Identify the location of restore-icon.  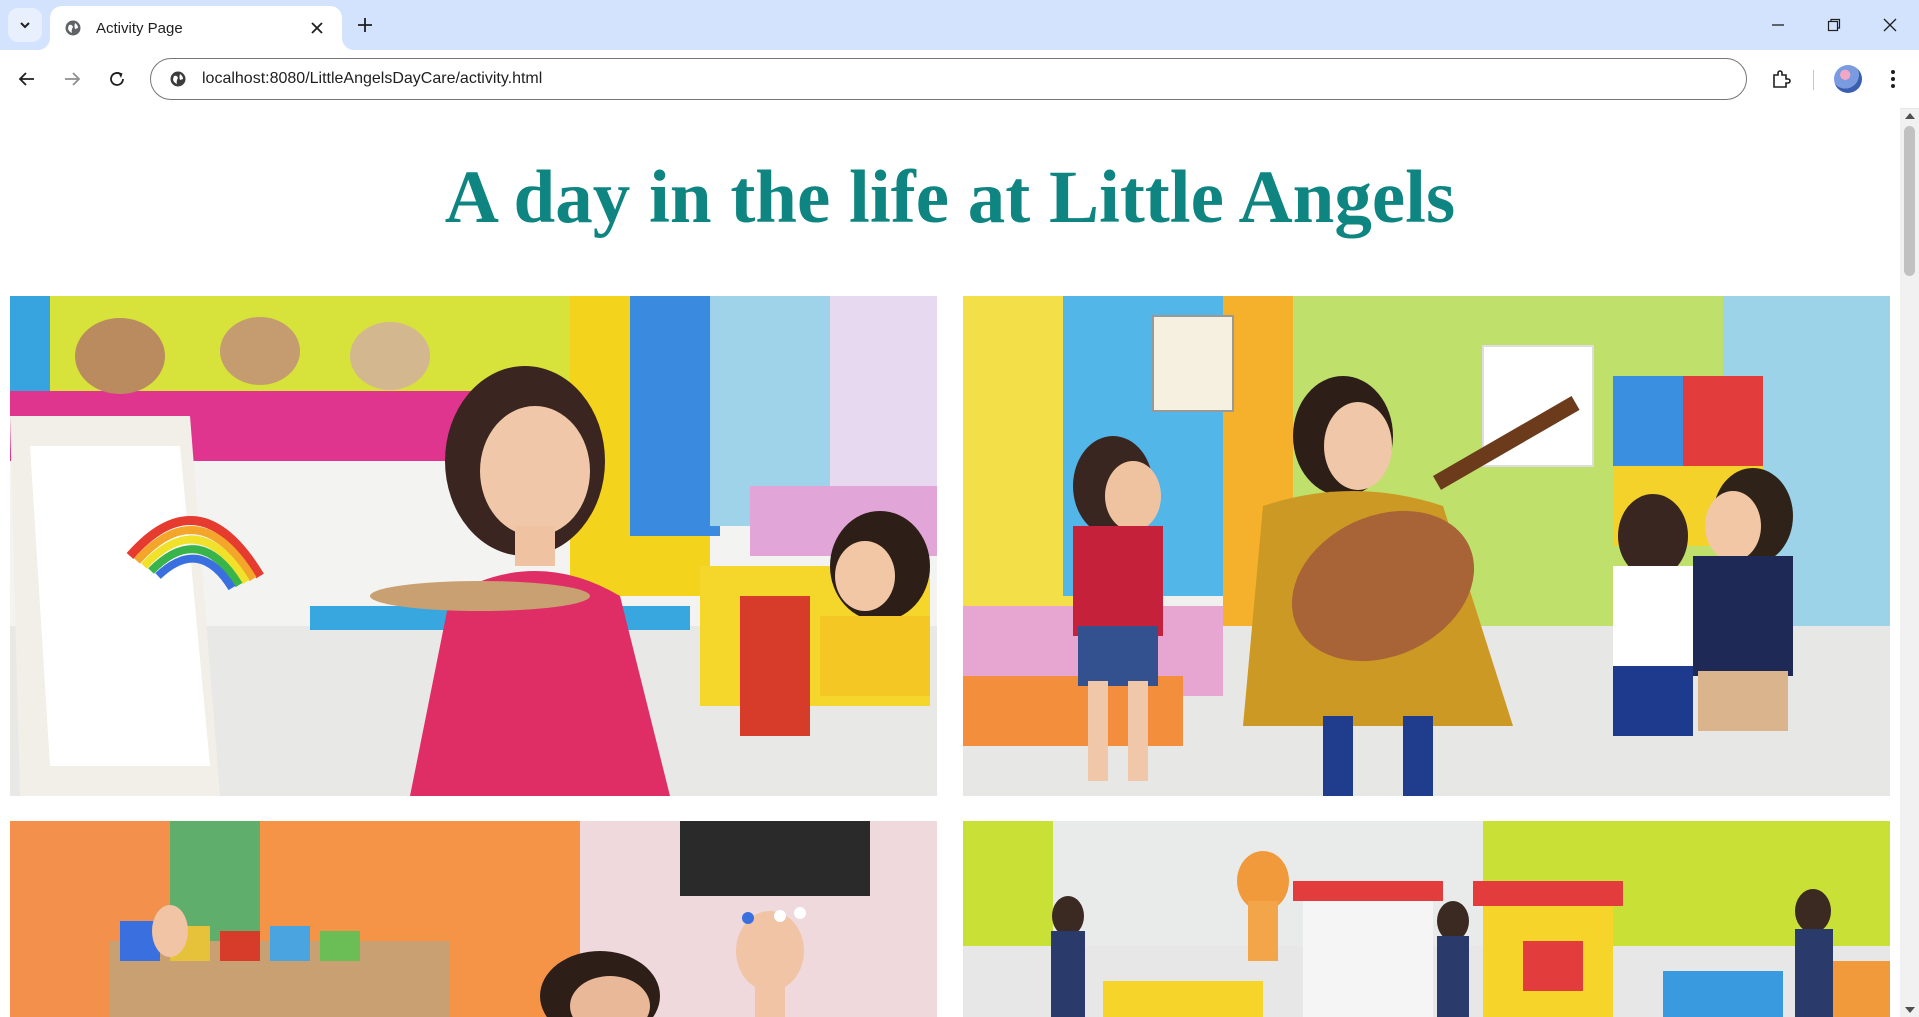
(1834, 25).